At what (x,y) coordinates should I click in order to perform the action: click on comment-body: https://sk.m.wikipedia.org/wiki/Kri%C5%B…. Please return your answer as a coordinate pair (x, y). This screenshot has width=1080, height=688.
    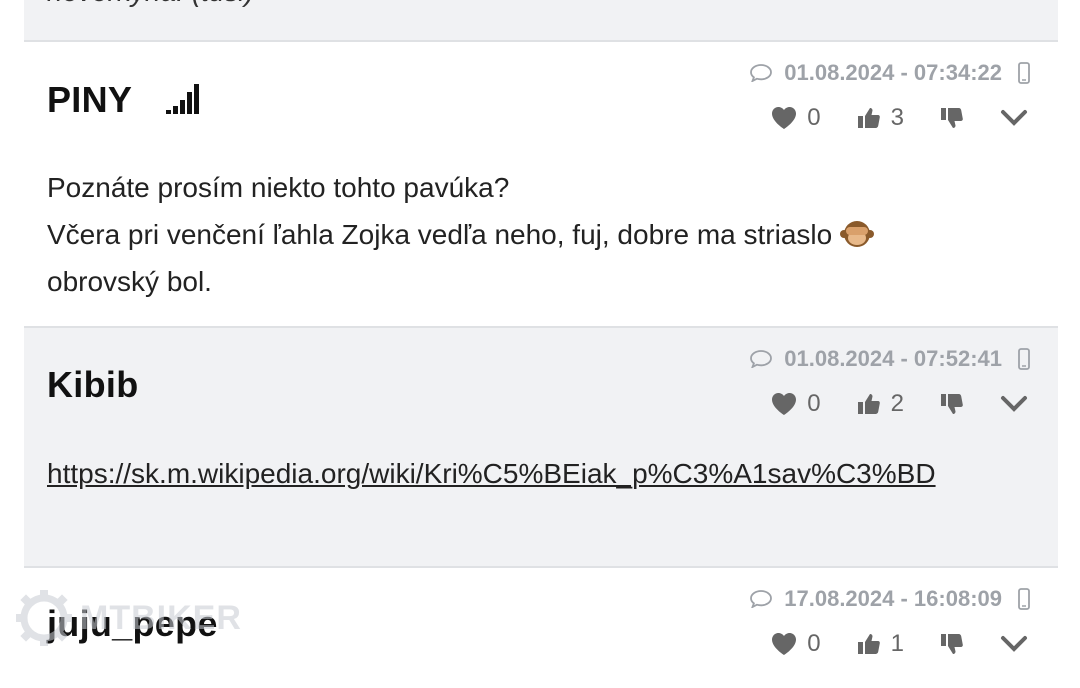
    Looking at the image, I should click on (542, 473).